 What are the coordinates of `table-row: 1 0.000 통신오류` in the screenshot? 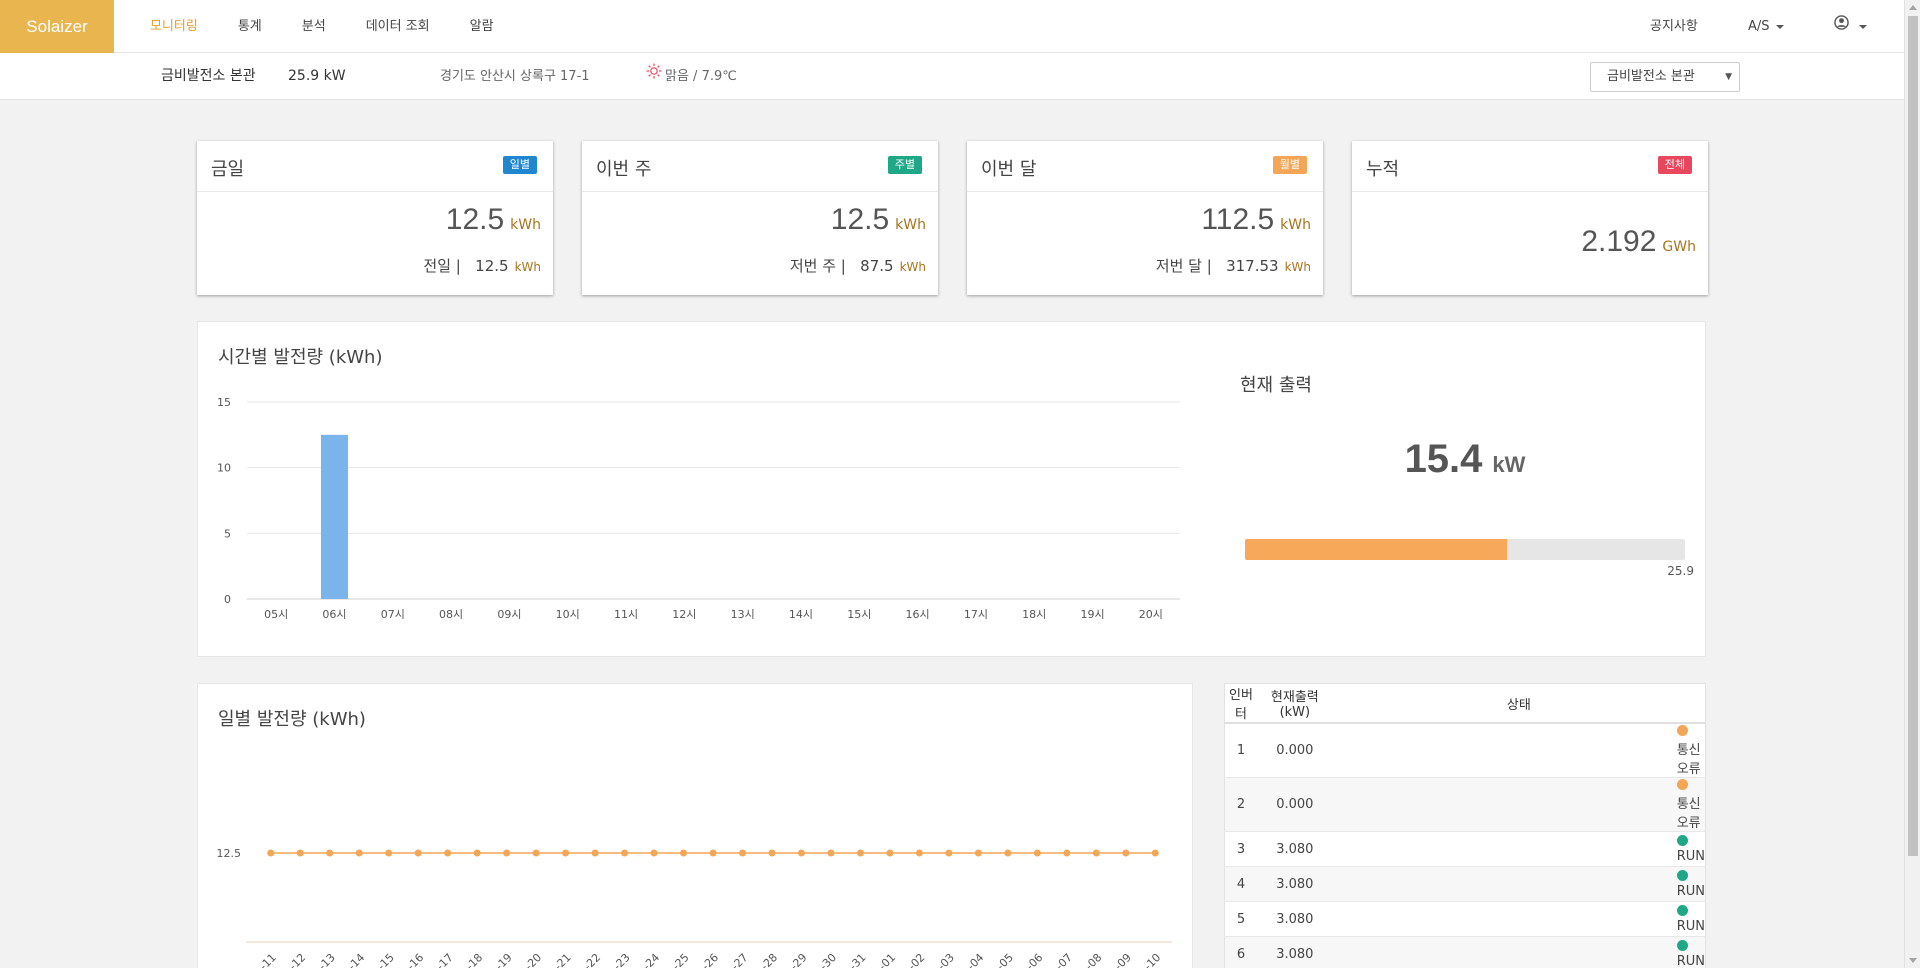 It's located at (1465, 750).